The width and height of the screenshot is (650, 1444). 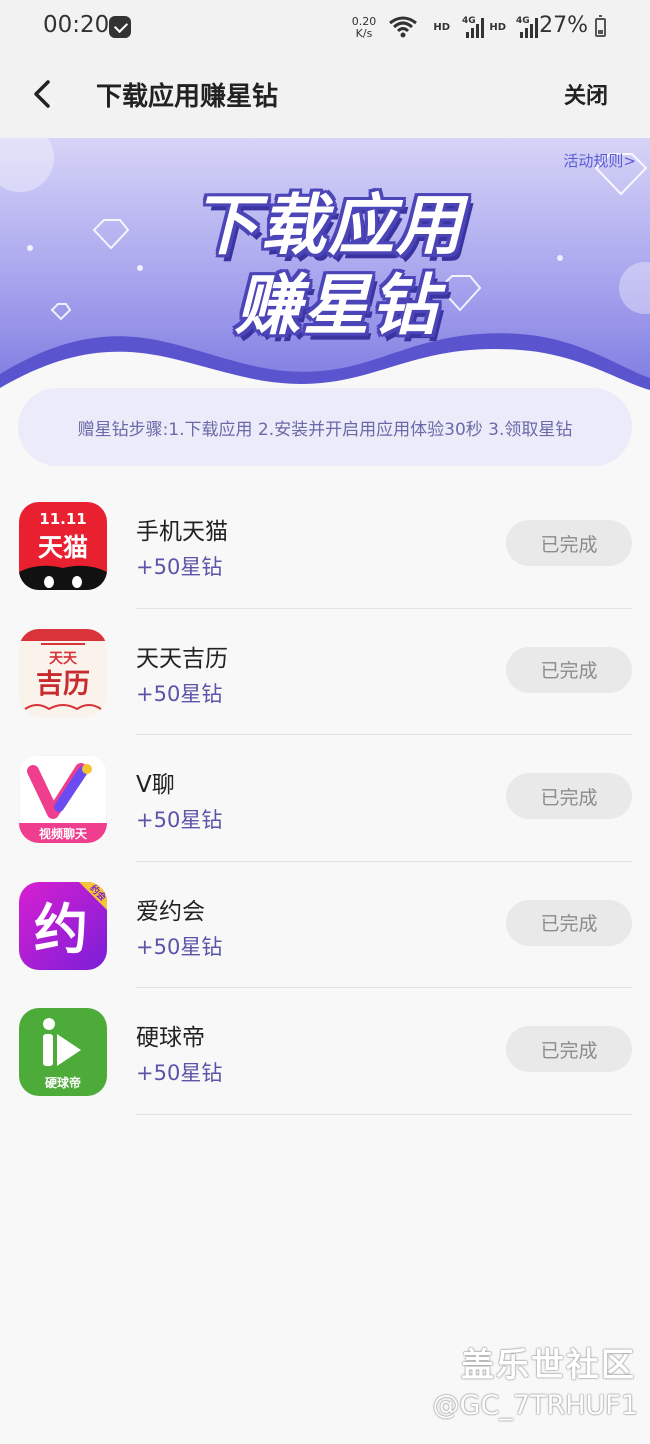 What do you see at coordinates (76, 25) in the screenshot?
I see `status-time: 00:20` at bounding box center [76, 25].